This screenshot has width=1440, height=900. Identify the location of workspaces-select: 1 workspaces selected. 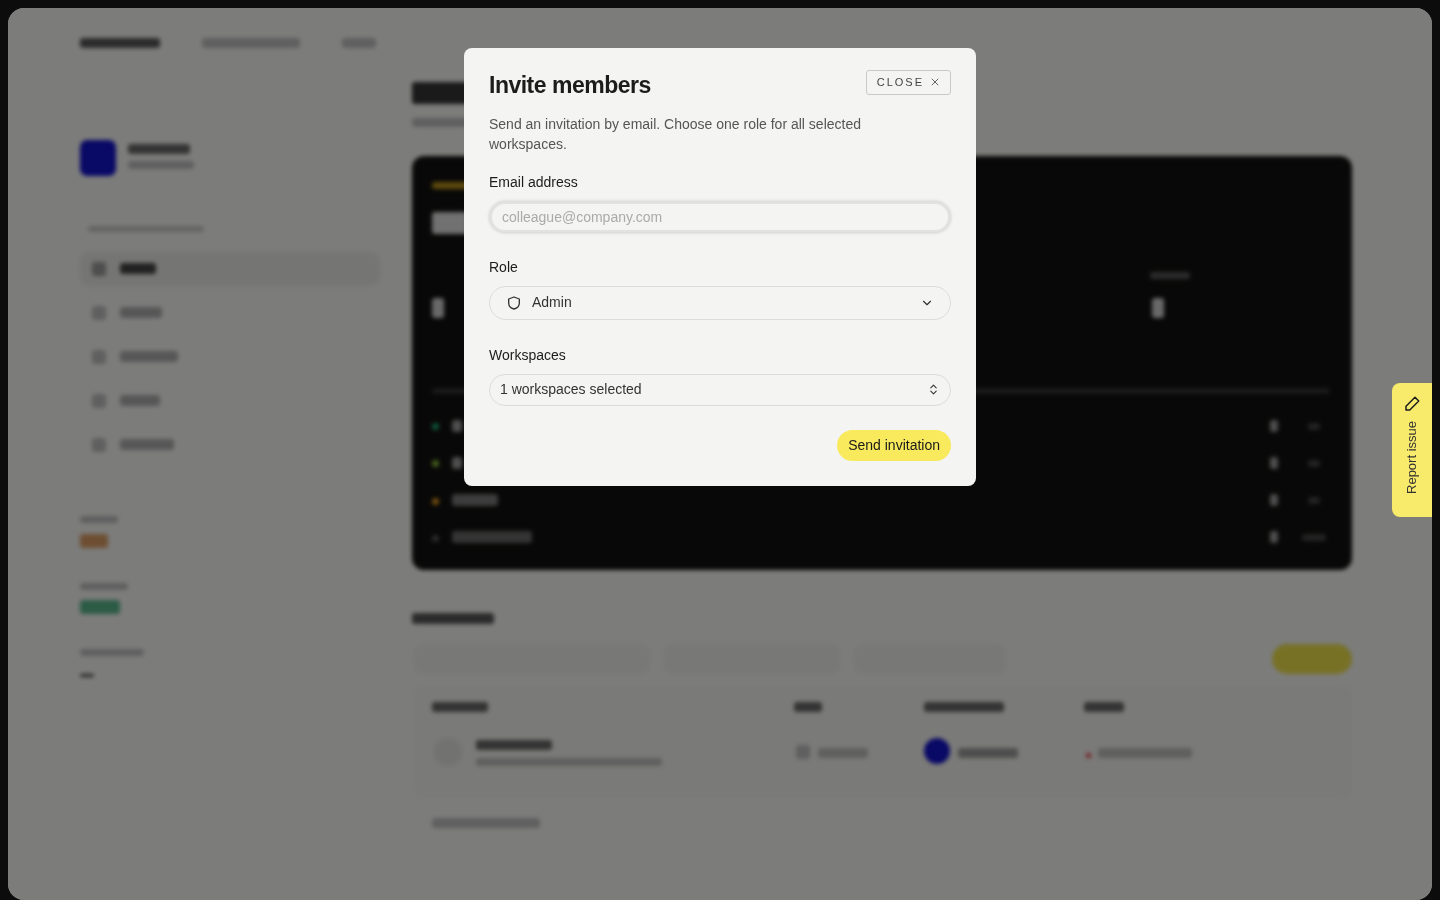
(720, 389).